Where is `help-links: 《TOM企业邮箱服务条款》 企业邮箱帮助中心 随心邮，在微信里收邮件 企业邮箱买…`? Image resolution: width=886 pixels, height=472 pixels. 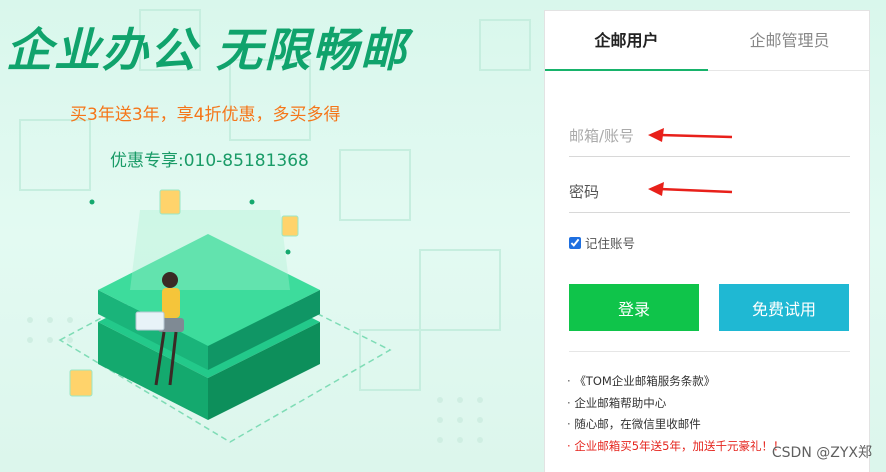 help-links: 《TOM企业邮箱服务条款》 企业邮箱帮助中心 随心邮，在微信里收邮件 企业邮箱买… is located at coordinates (675, 414).